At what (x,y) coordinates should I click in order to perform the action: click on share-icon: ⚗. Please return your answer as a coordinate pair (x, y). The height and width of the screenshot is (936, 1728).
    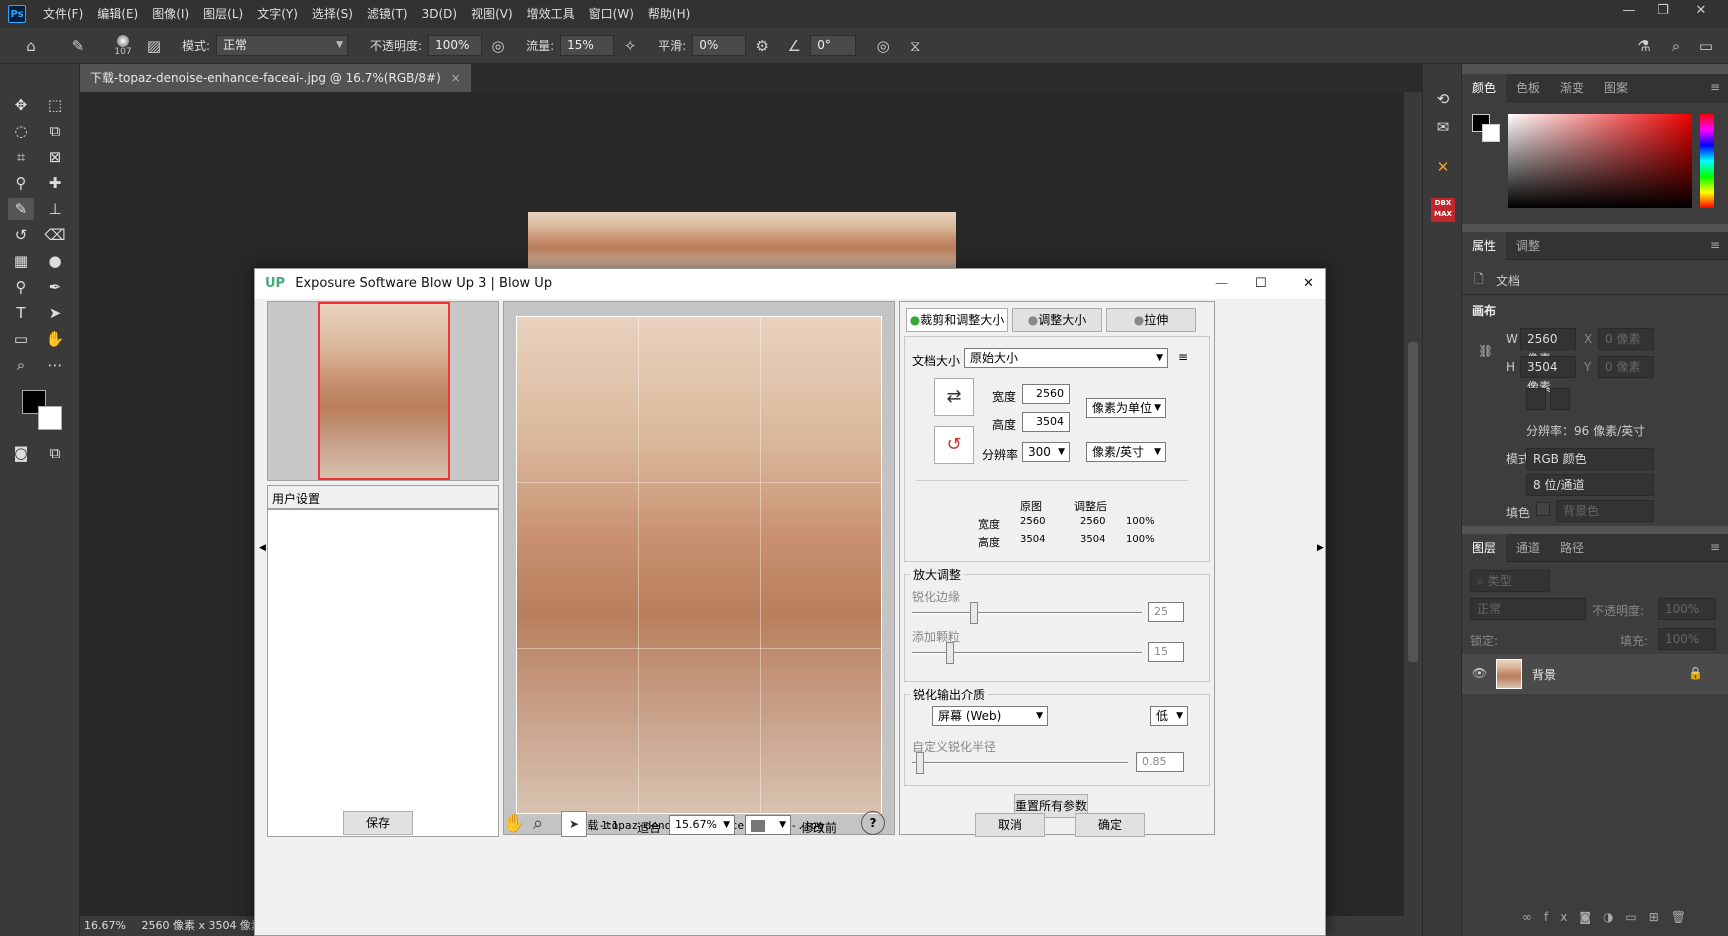
    Looking at the image, I should click on (1644, 46).